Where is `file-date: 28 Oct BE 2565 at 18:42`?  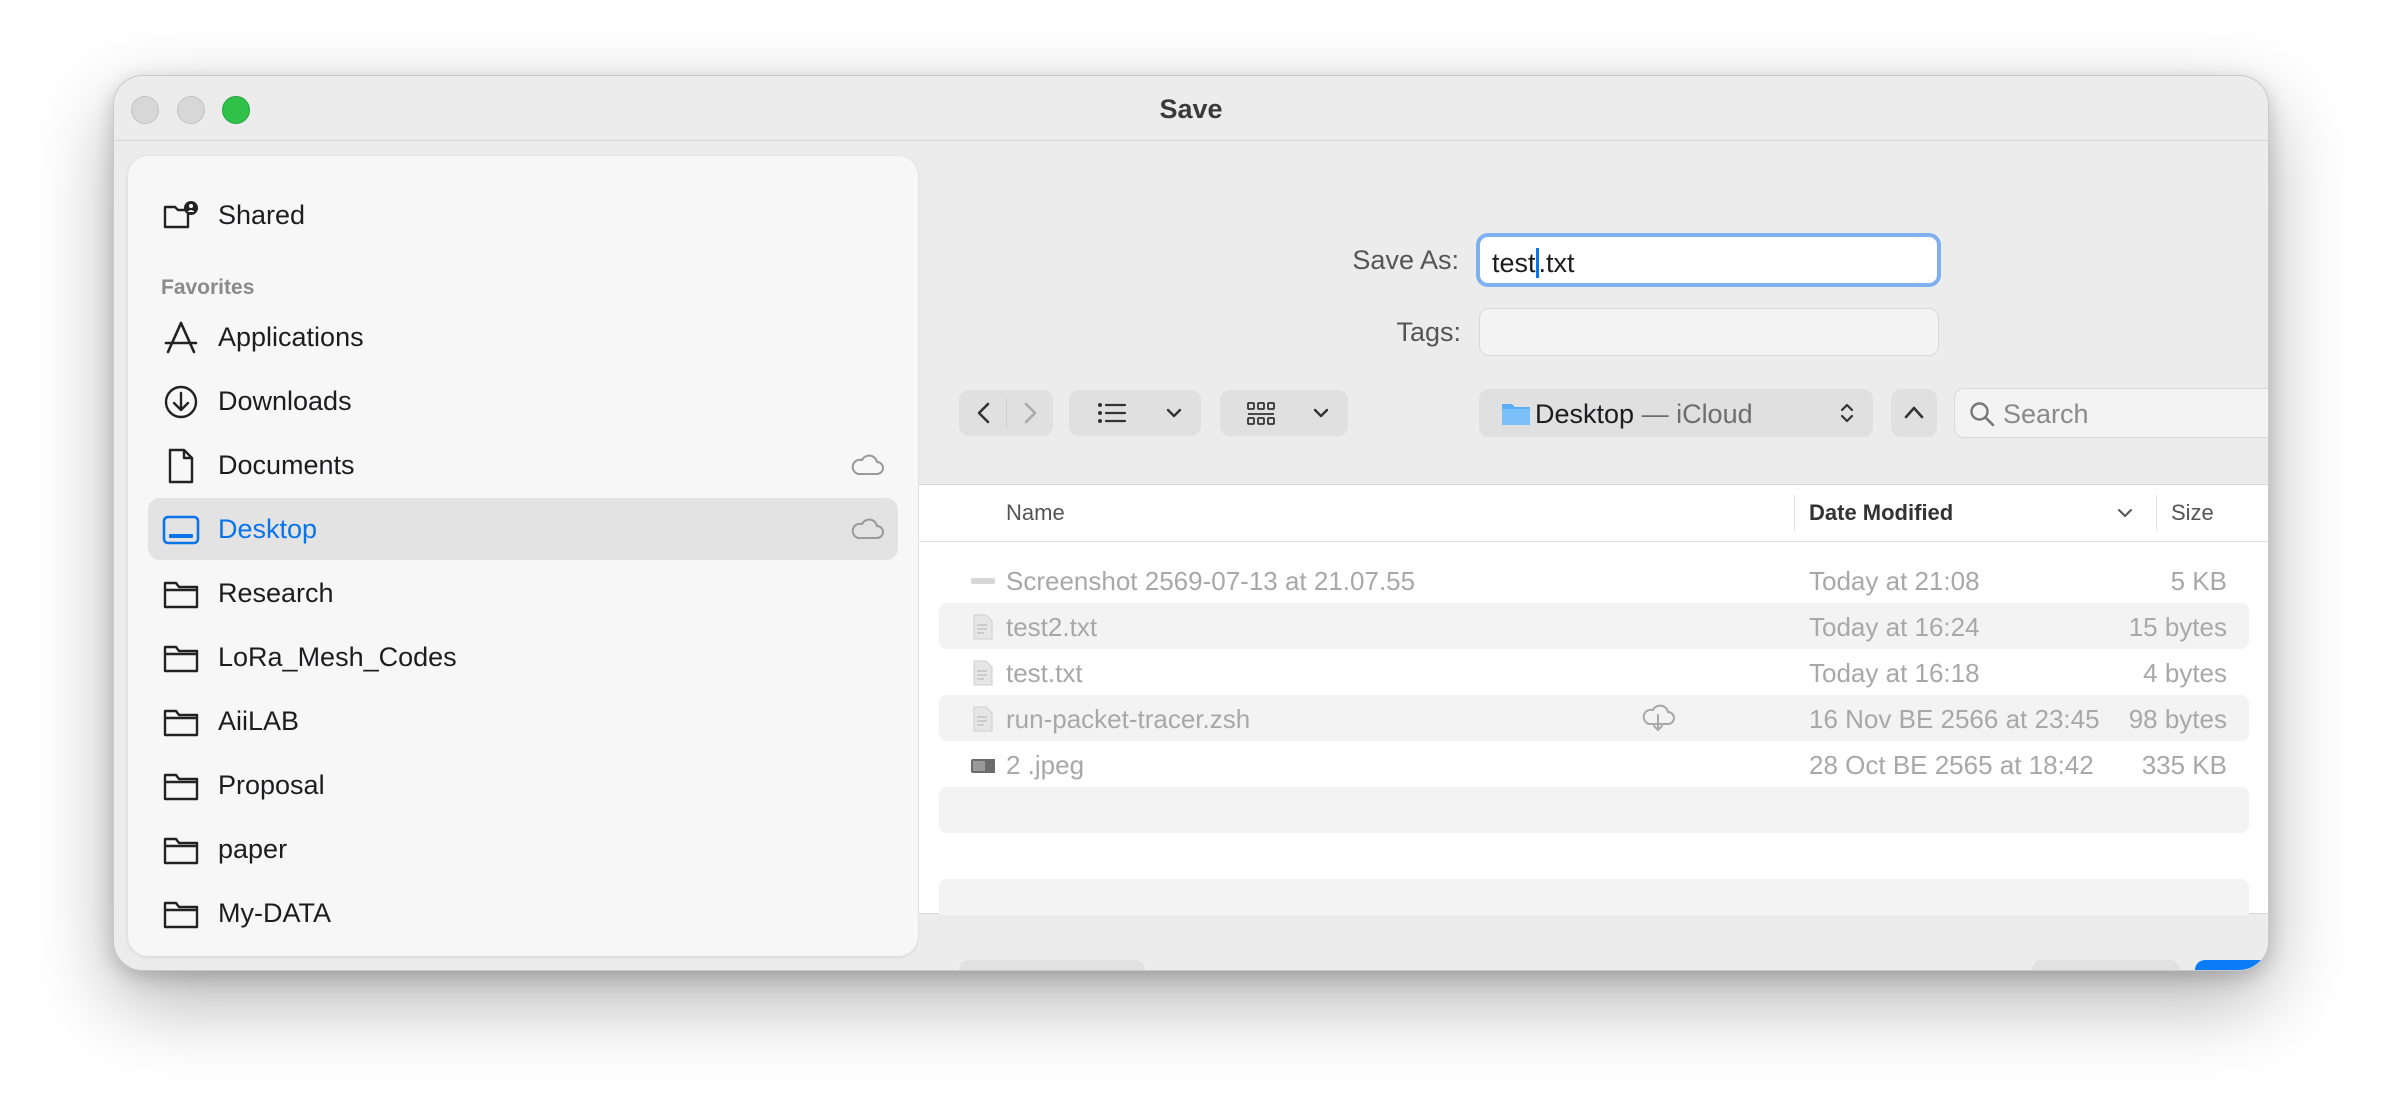
file-date: 28 Oct BE 2565 at 18:42 is located at coordinates (1951, 765).